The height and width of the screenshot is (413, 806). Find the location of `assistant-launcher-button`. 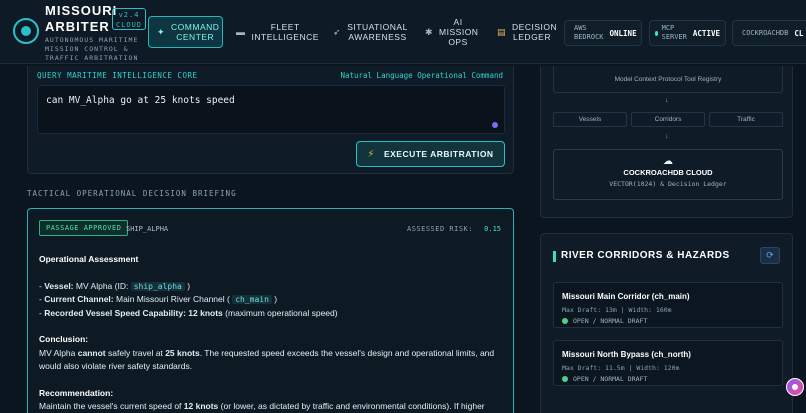

assistant-launcher-button is located at coordinates (795, 387).